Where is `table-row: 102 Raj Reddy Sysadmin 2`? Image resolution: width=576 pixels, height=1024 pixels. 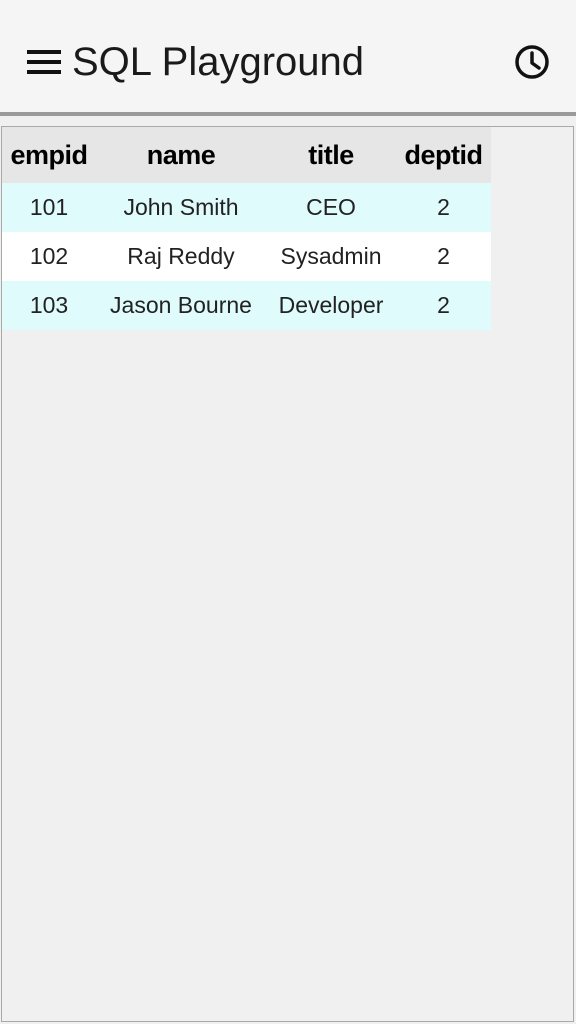 table-row: 102 Raj Reddy Sysadmin 2 is located at coordinates (246, 256).